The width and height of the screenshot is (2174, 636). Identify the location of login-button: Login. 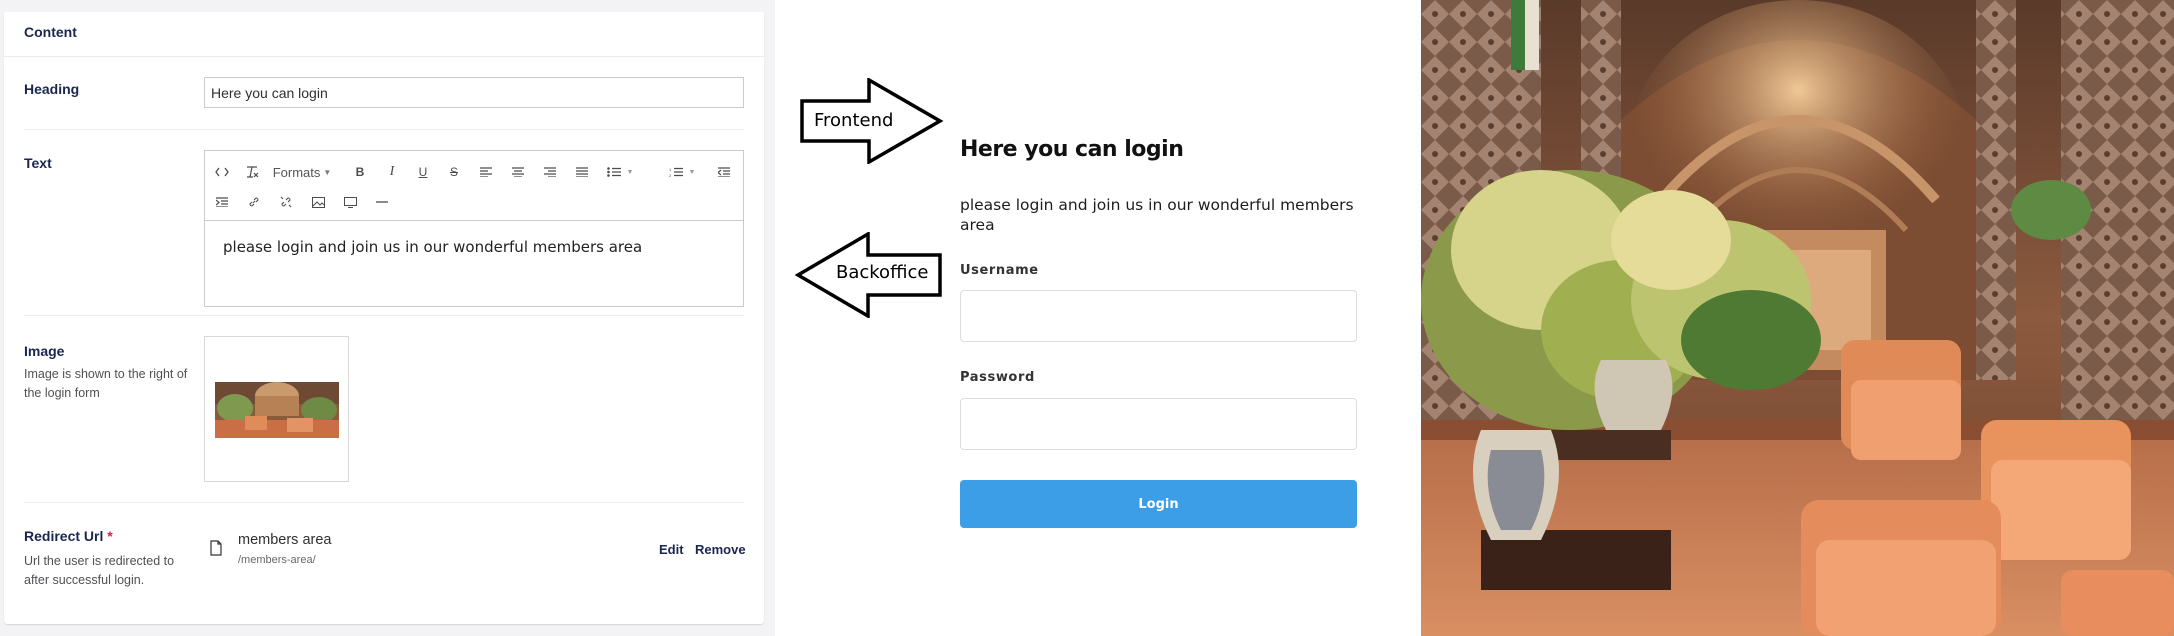
(1158, 504).